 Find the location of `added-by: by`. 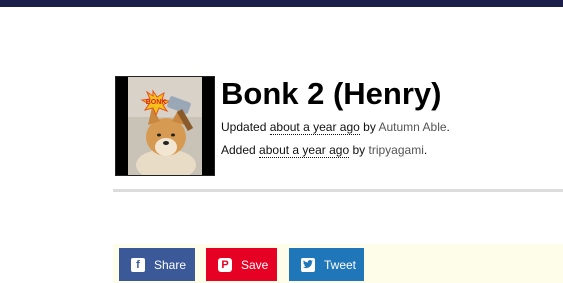

added-by: by is located at coordinates (359, 150).